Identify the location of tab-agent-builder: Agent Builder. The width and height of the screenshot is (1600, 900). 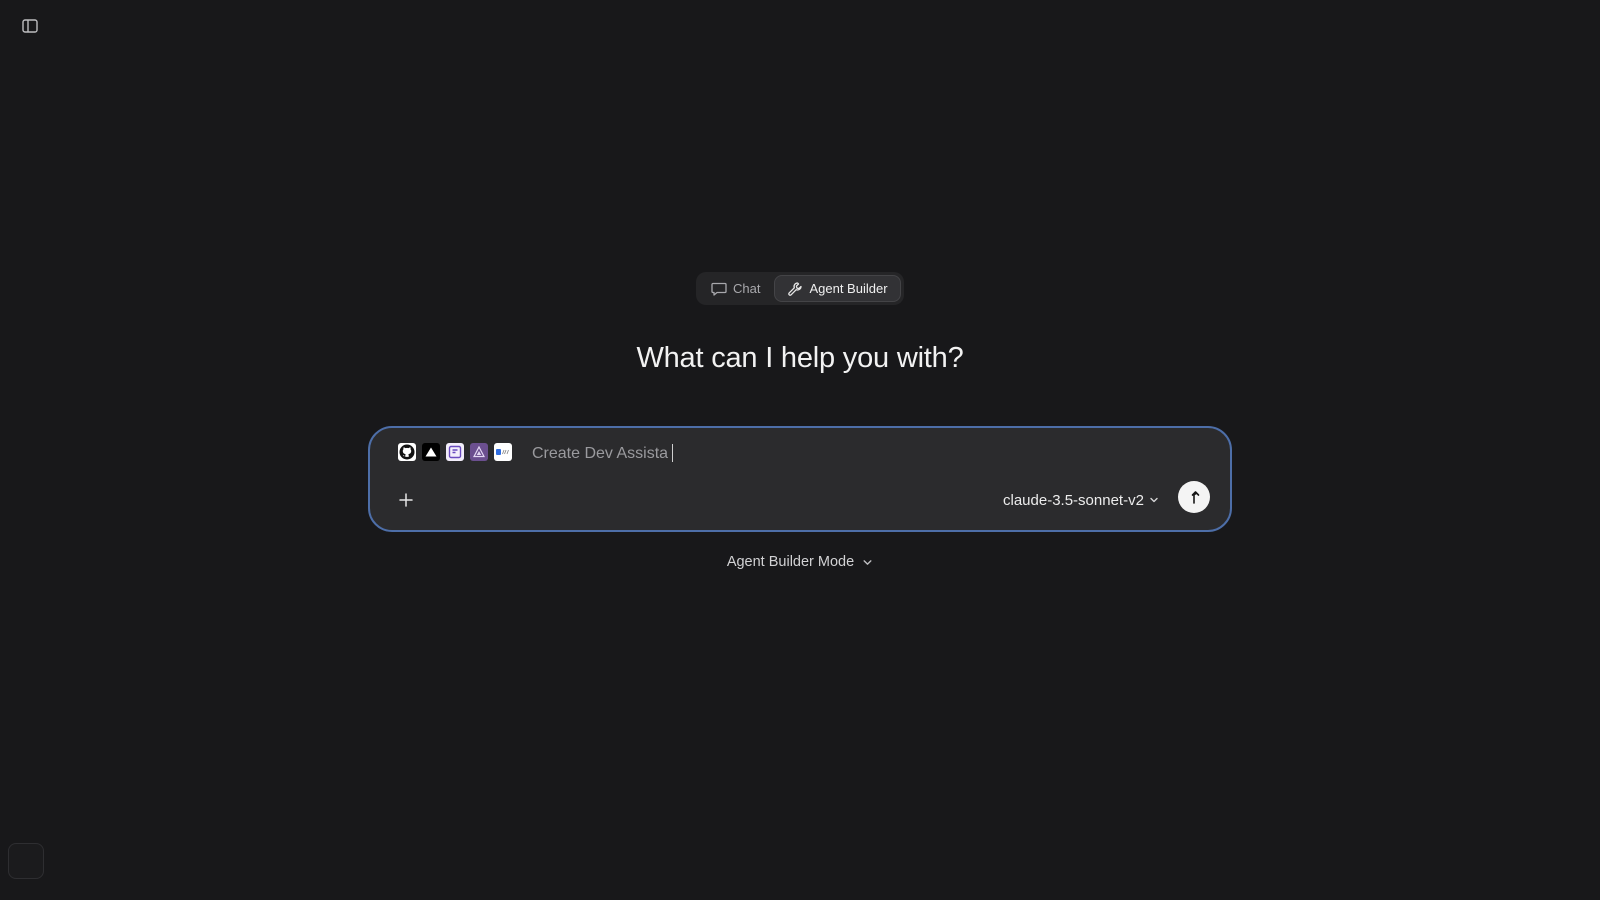
(837, 288).